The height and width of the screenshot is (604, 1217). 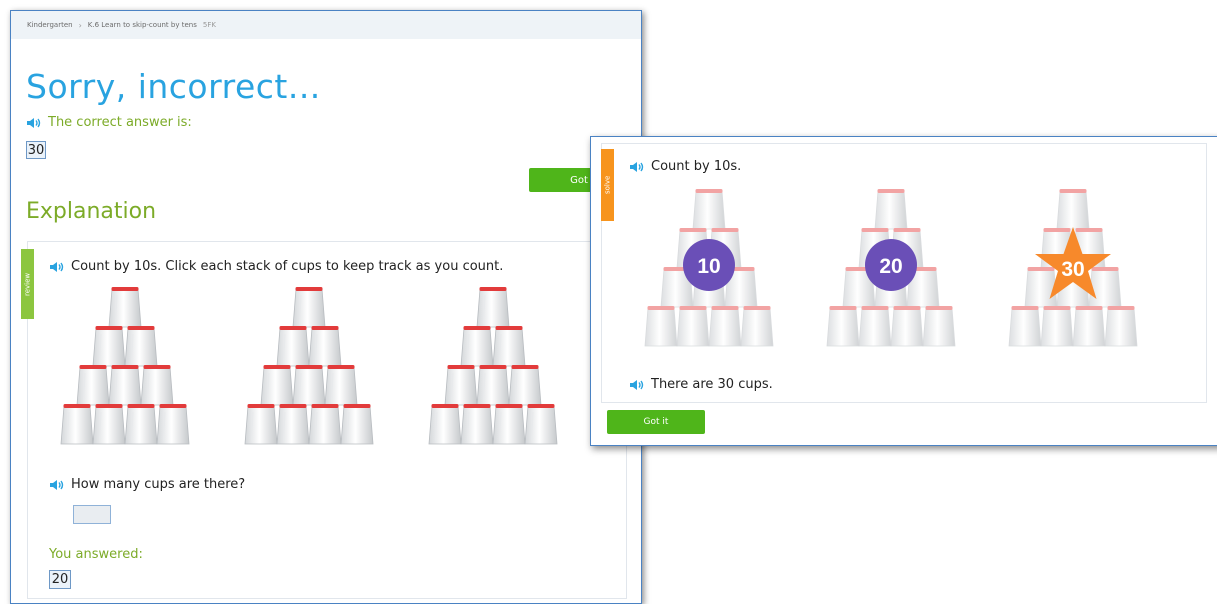 I want to click on count-badge-2: 20, so click(x=891, y=265).